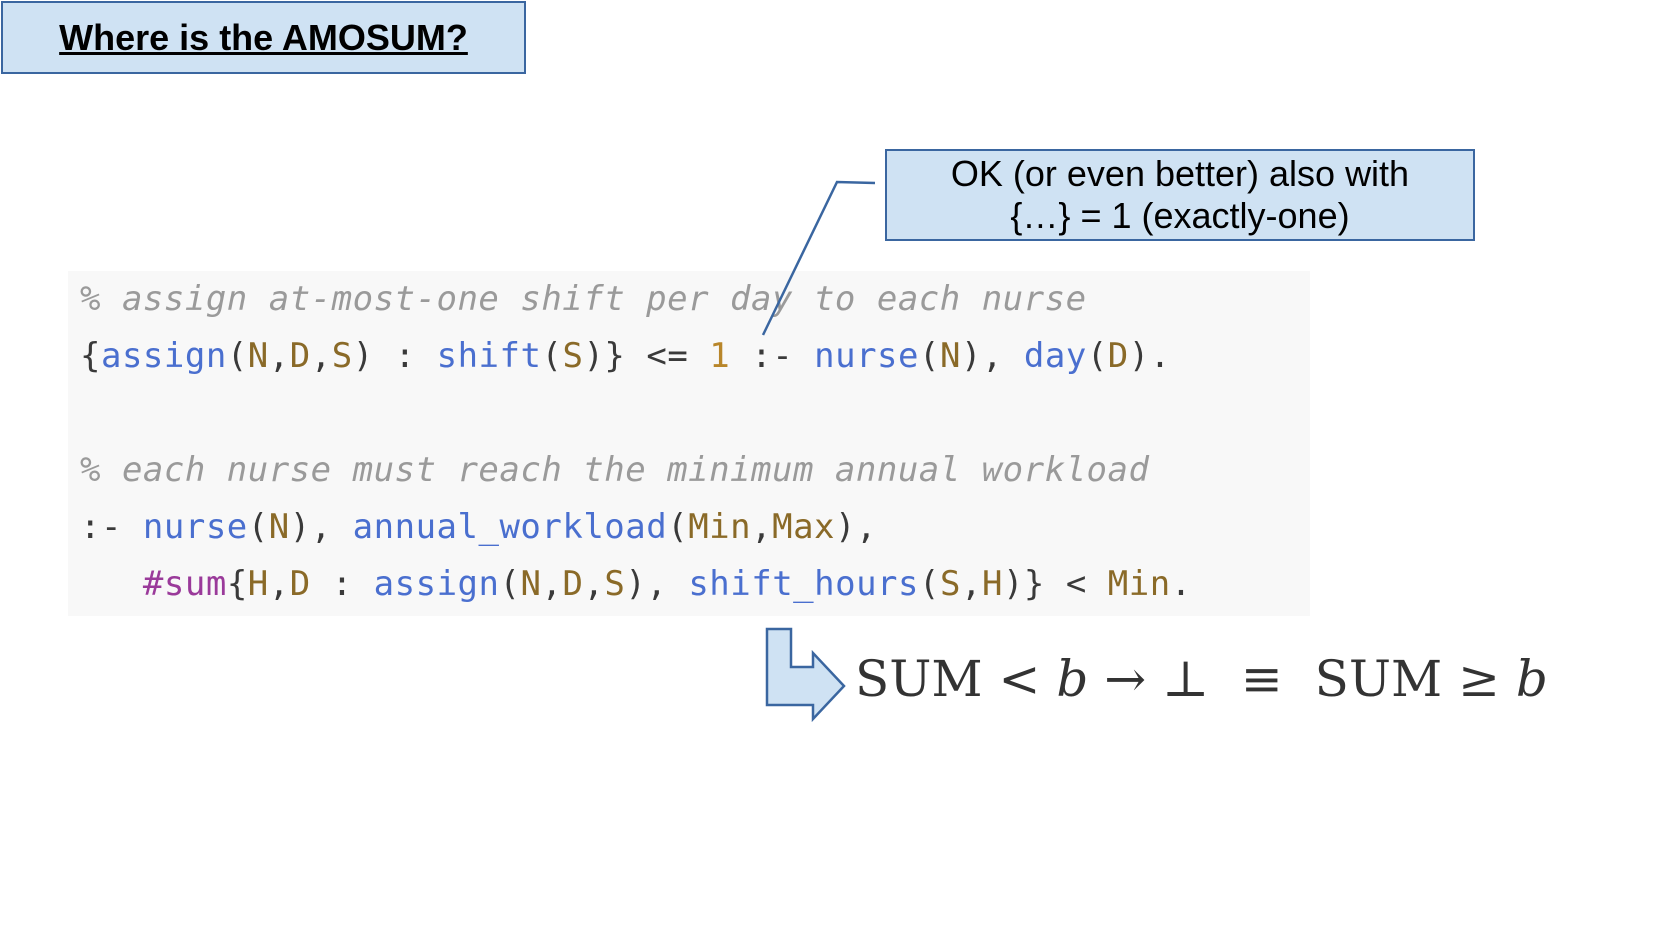  I want to click on callout-pointer-line, so click(818, 258).